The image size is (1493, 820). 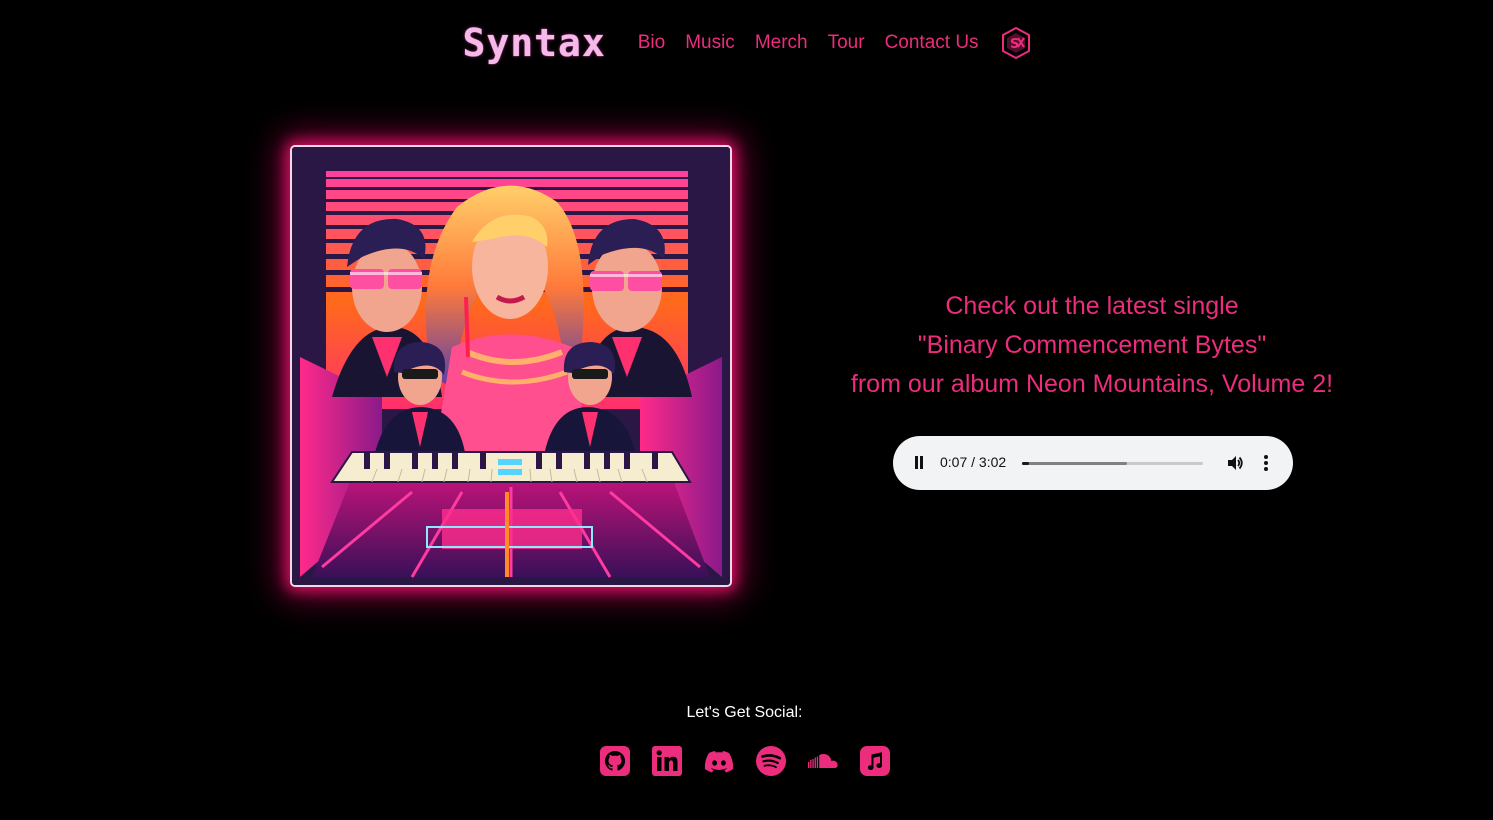 I want to click on buffered-bar, so click(x=1074, y=463).